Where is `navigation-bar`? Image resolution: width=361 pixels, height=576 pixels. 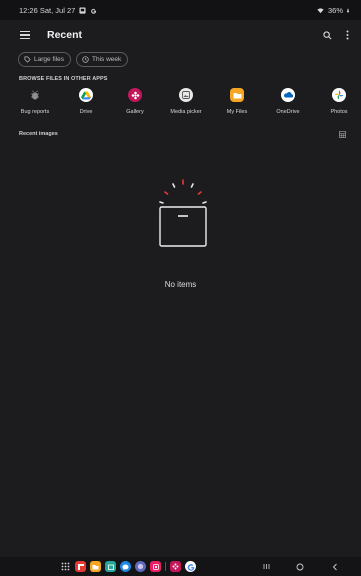 navigation-bar is located at coordinates (180, 566).